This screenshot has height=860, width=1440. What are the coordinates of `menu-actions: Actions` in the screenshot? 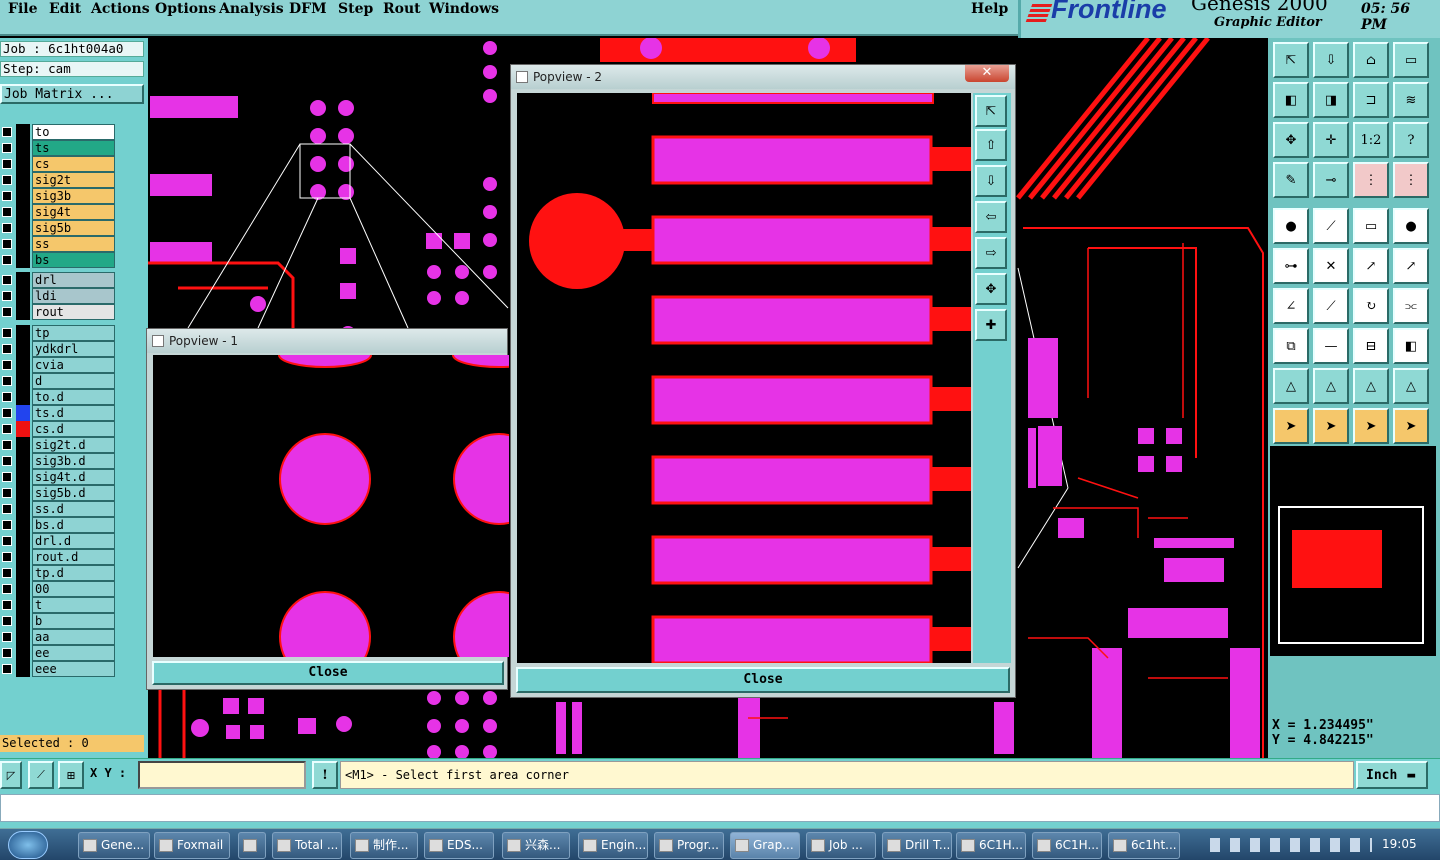 It's located at (120, 9).